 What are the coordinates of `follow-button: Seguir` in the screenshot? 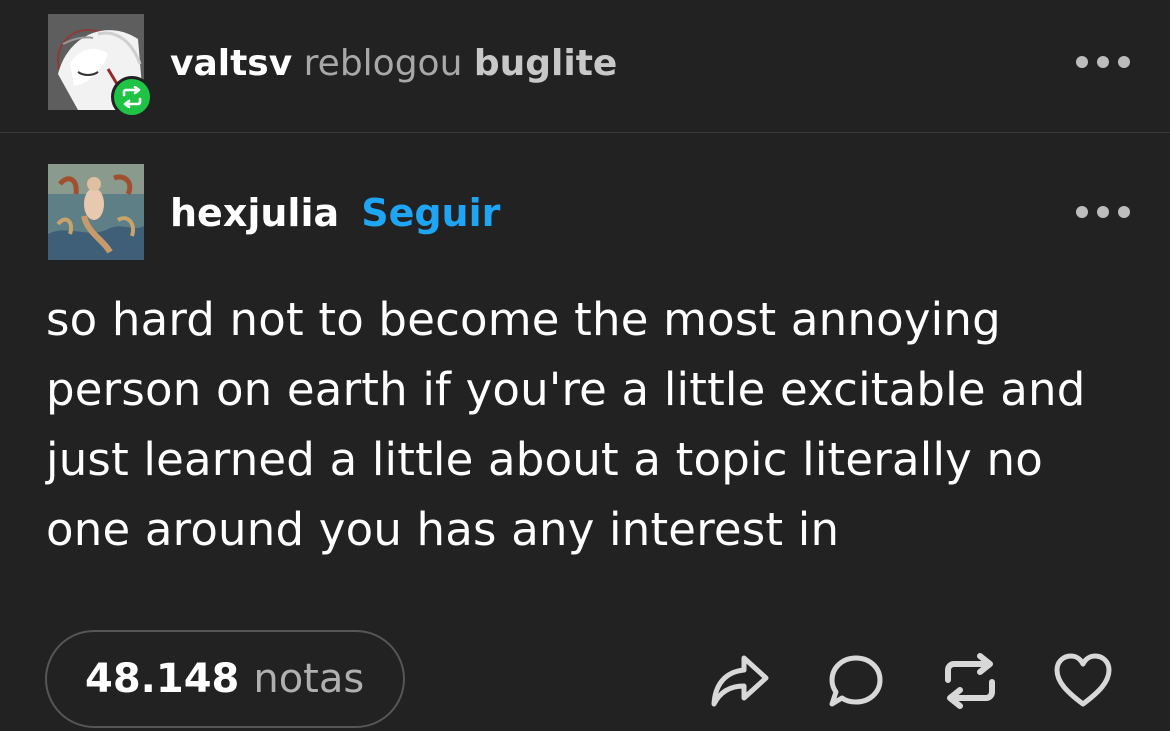 It's located at (430, 213).